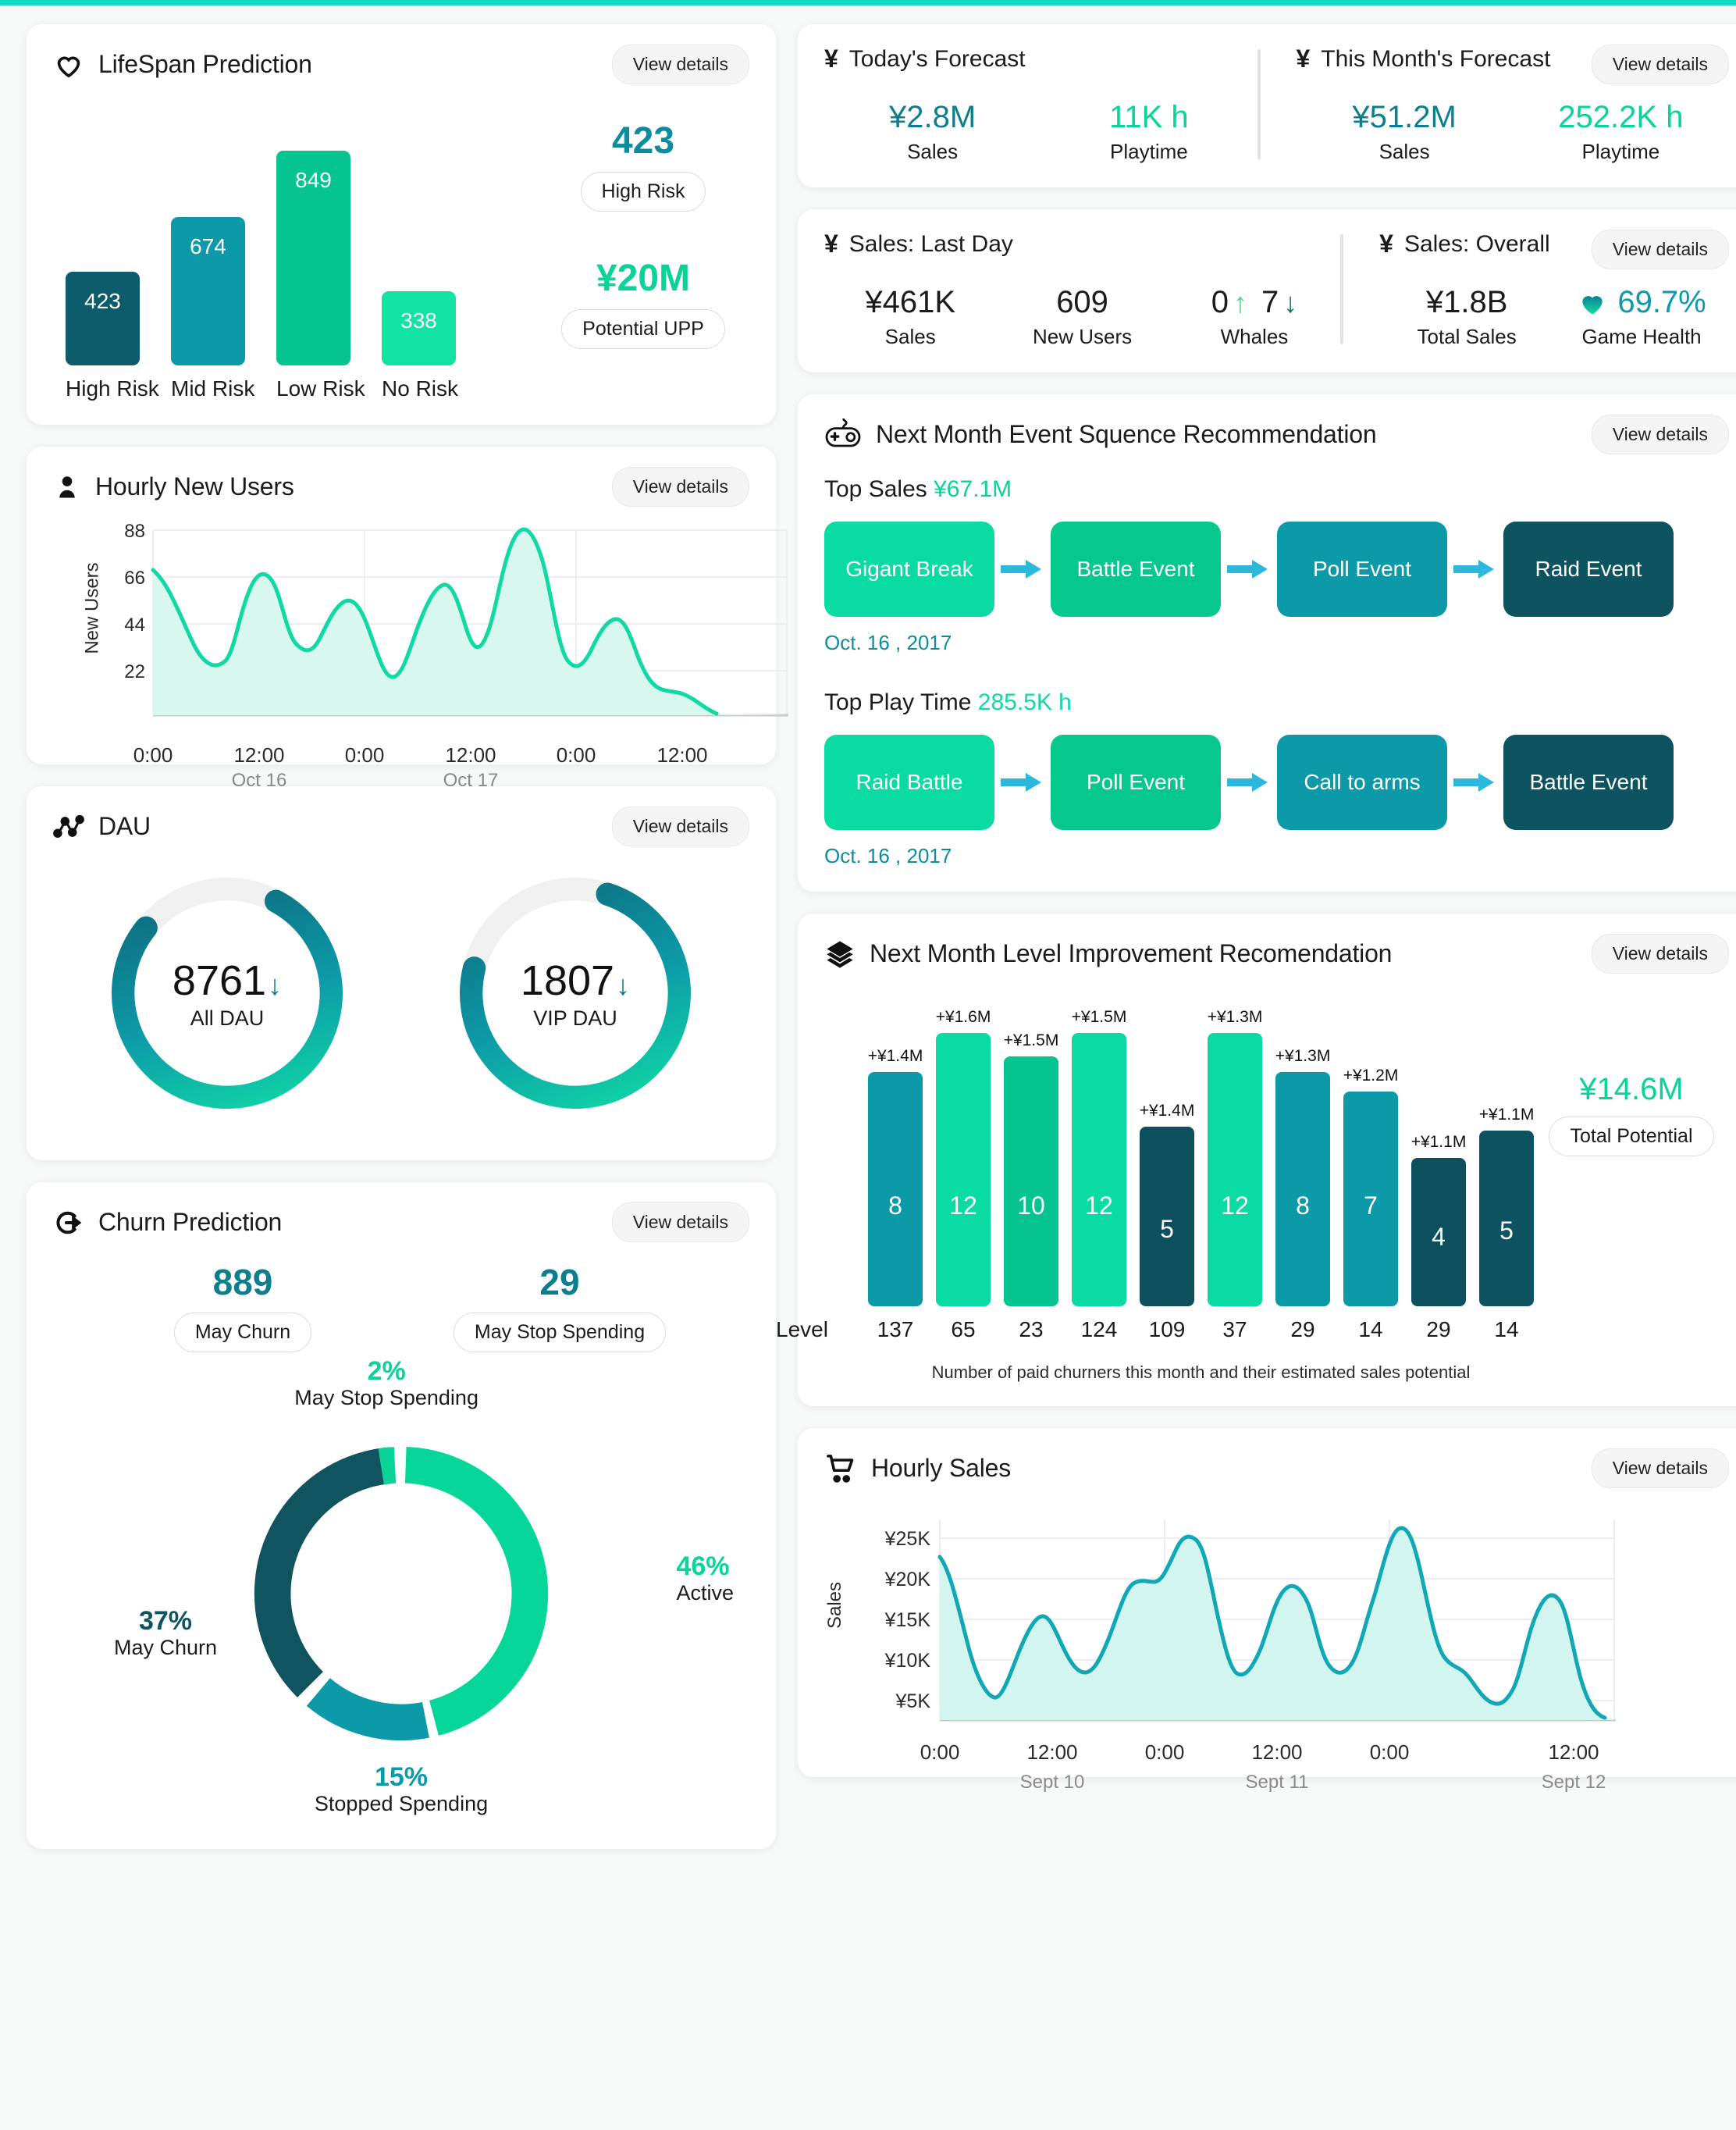 The width and height of the screenshot is (1736, 2130). I want to click on y-tick: ¥20K, so click(908, 1579).